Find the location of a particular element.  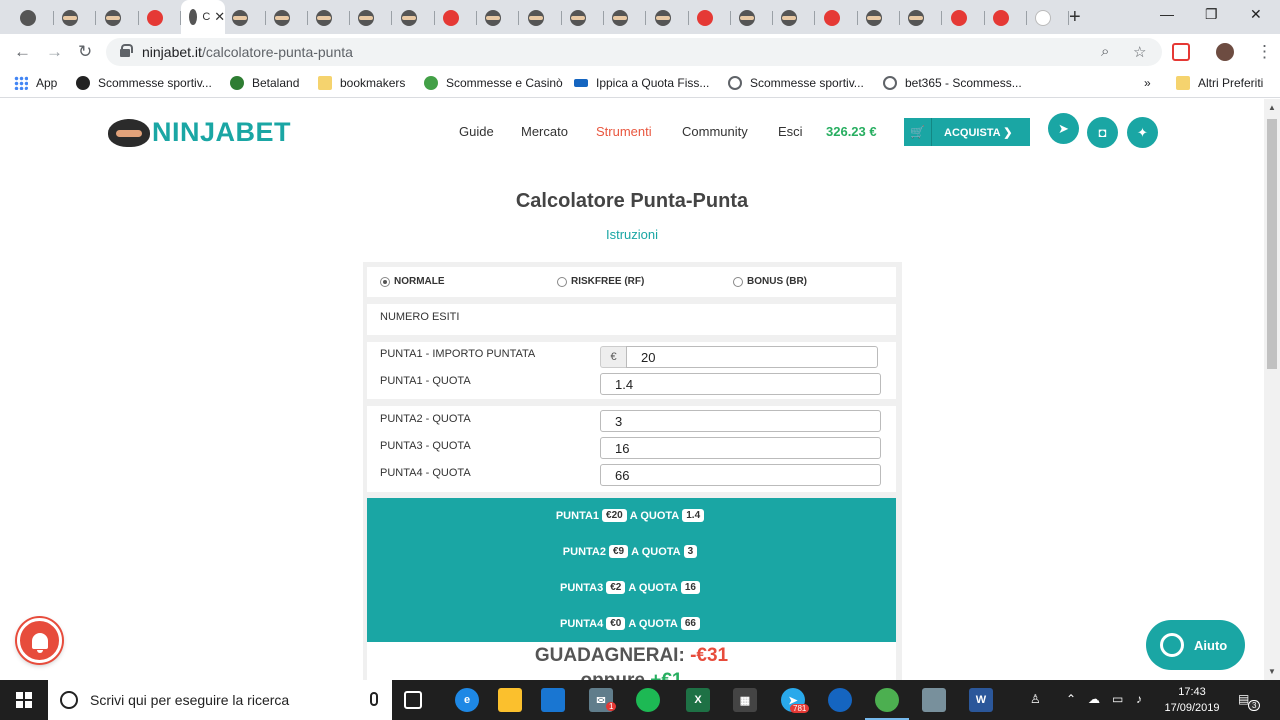

result-name: PUNTA4 is located at coordinates (582, 623).